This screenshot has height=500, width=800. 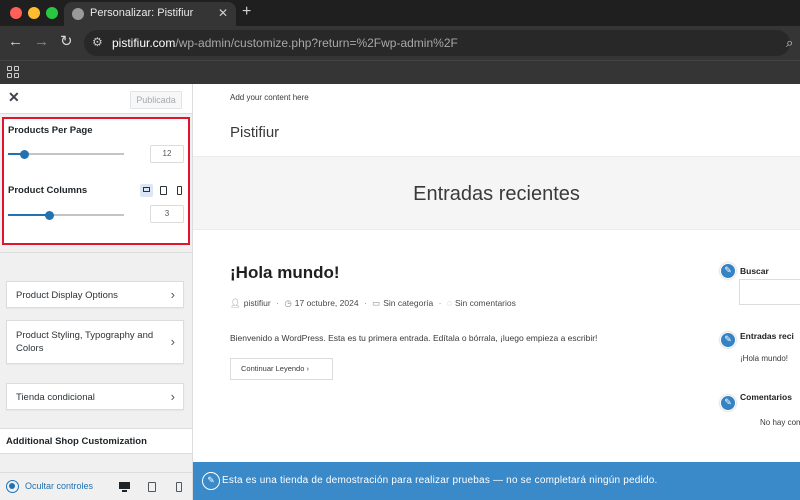 I want to click on product-columns-input: 3, so click(x=167, y=214).